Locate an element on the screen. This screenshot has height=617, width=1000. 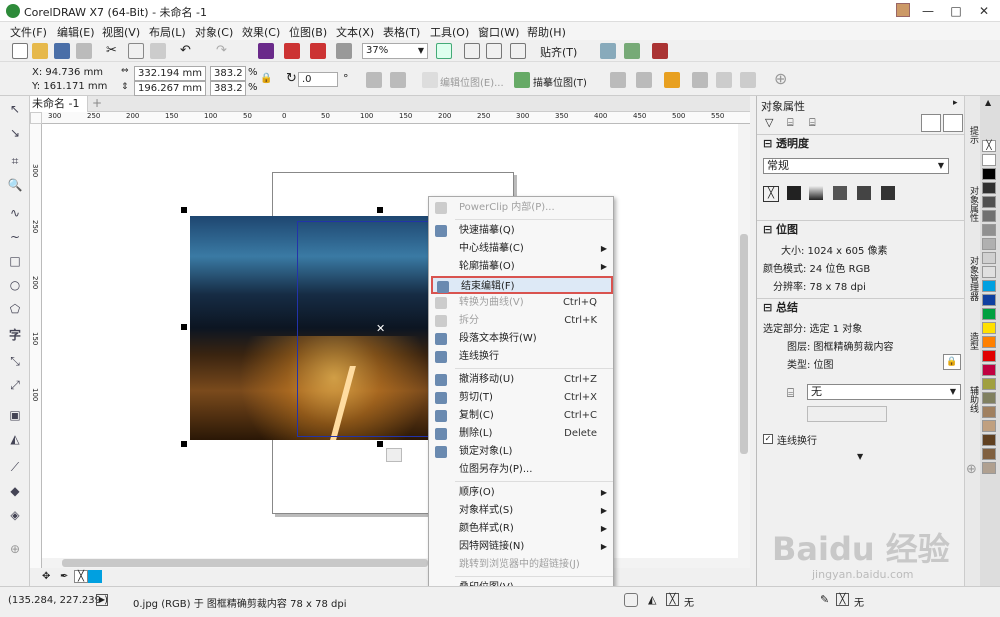
rotation-field: .0 is located at coordinates (318, 79).